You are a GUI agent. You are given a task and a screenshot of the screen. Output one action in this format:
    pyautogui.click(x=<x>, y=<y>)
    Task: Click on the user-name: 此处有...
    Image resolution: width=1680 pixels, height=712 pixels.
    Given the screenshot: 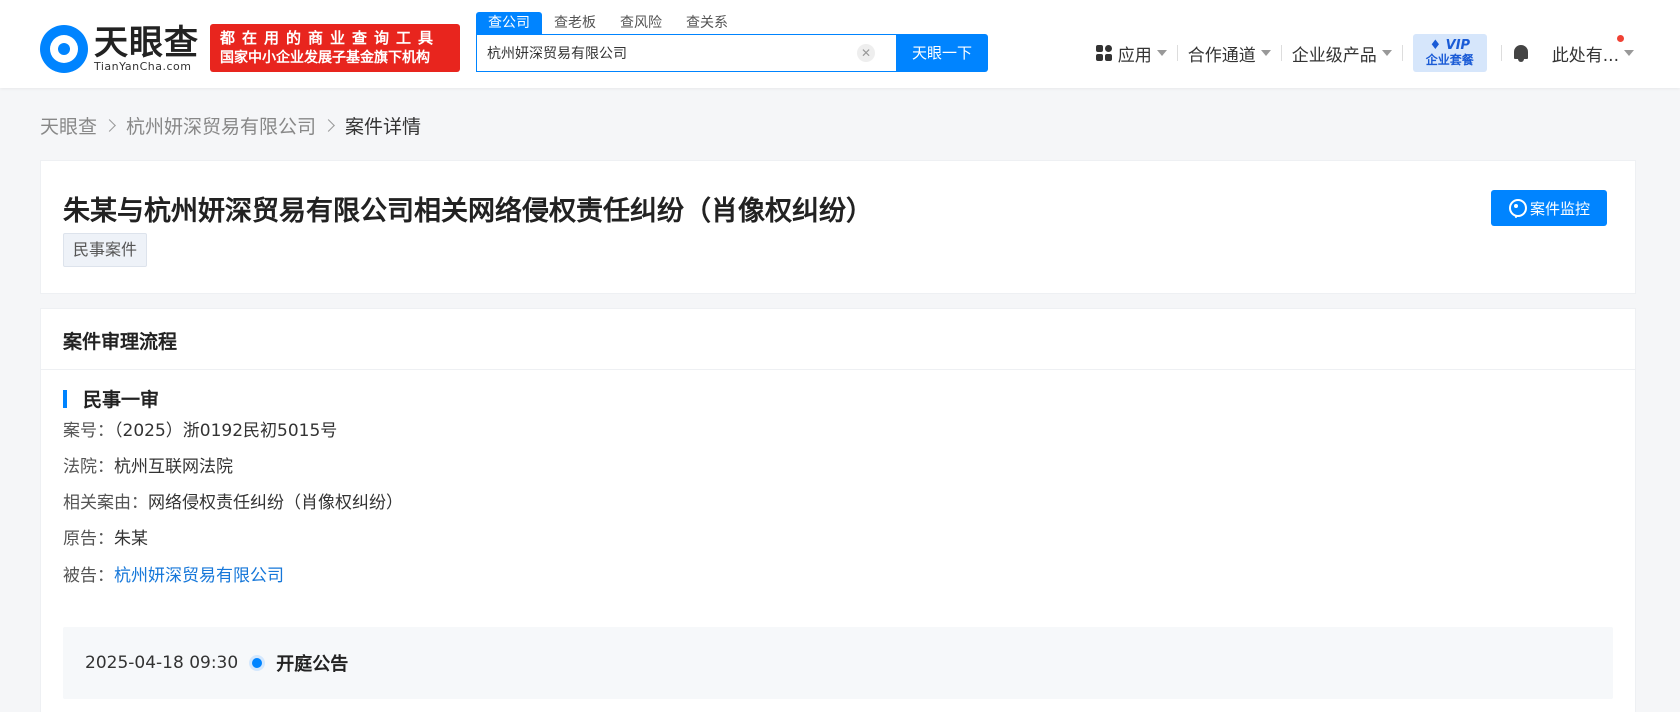 What is the action you would take?
    pyautogui.click(x=1585, y=55)
    